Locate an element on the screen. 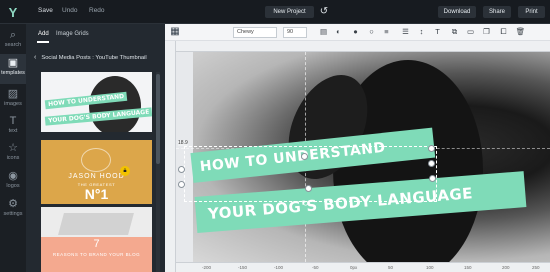  template-thumbnail-jason-hood: JASON HOOD THE GREATEST N°1 is located at coordinates (96, 172).